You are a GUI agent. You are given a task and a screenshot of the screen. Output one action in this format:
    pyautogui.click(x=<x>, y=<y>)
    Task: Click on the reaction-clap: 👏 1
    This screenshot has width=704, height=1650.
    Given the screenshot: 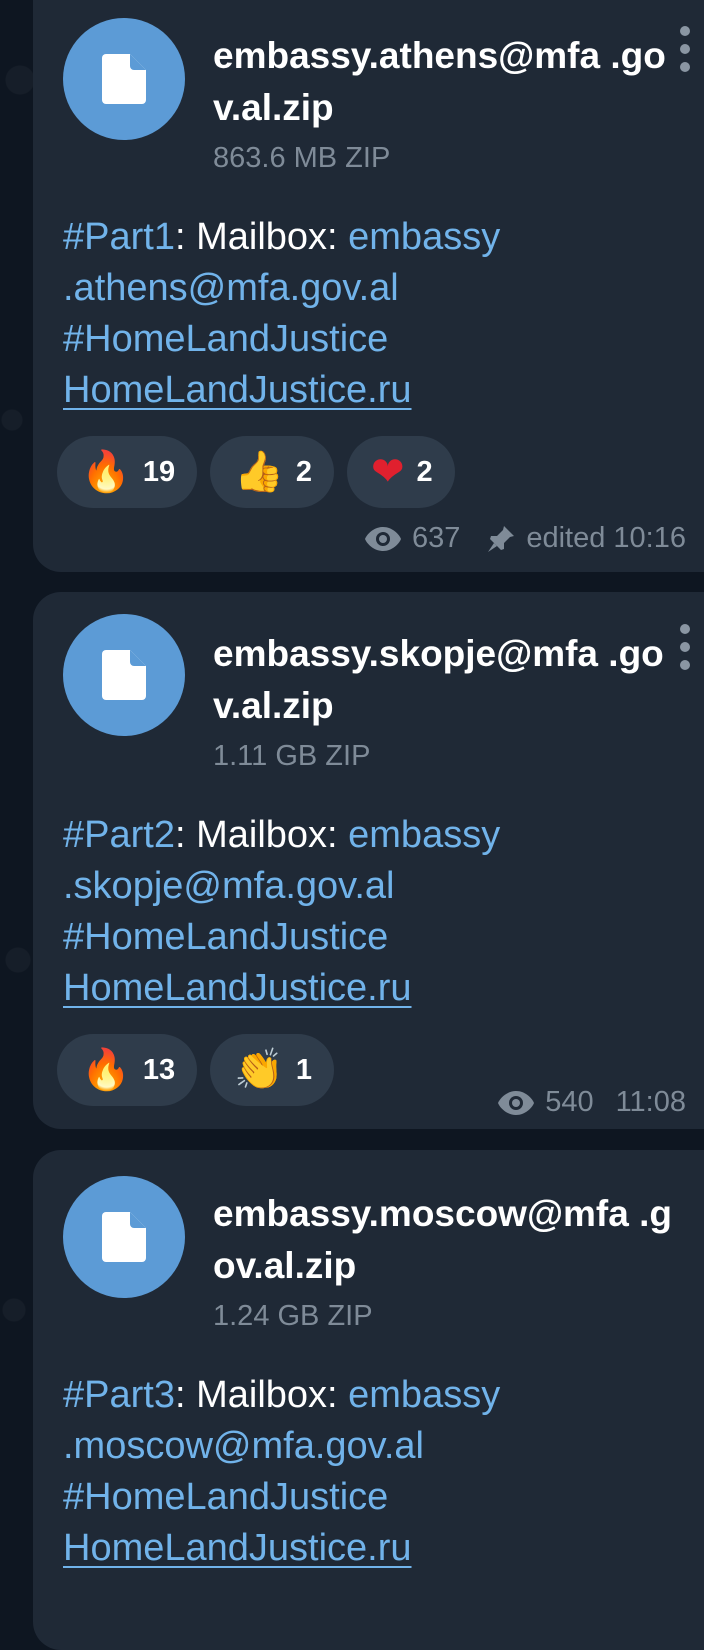 What is the action you would take?
    pyautogui.click(x=272, y=1070)
    